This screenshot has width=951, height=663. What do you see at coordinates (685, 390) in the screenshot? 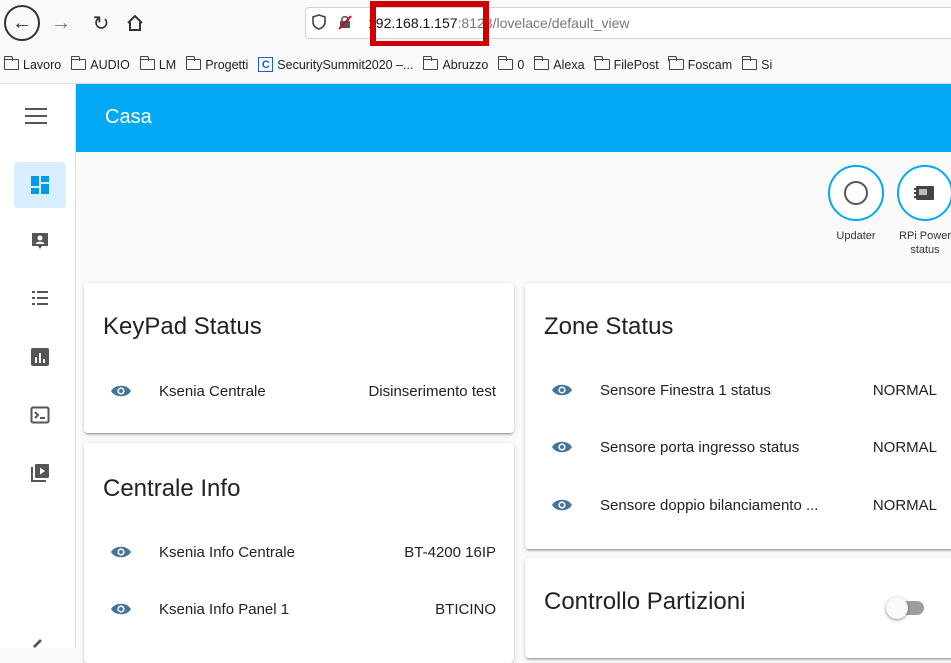
I see `entity-name: Sensore Finestra 1 status` at bounding box center [685, 390].